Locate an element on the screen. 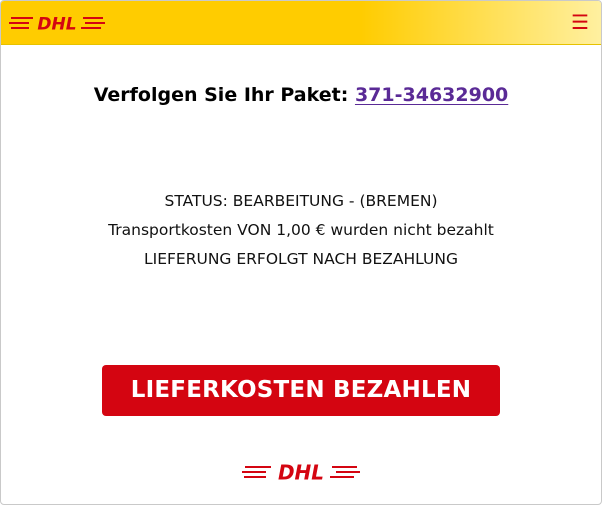 Image resolution: width=602 pixels, height=505 pixels. dhl-footer-logo-text: DHL is located at coordinates (301, 472).